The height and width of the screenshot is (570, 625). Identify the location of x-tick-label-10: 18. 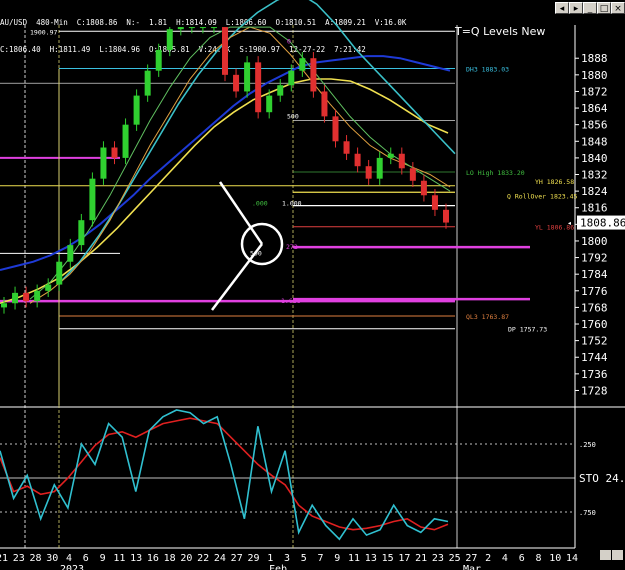
(170, 558).